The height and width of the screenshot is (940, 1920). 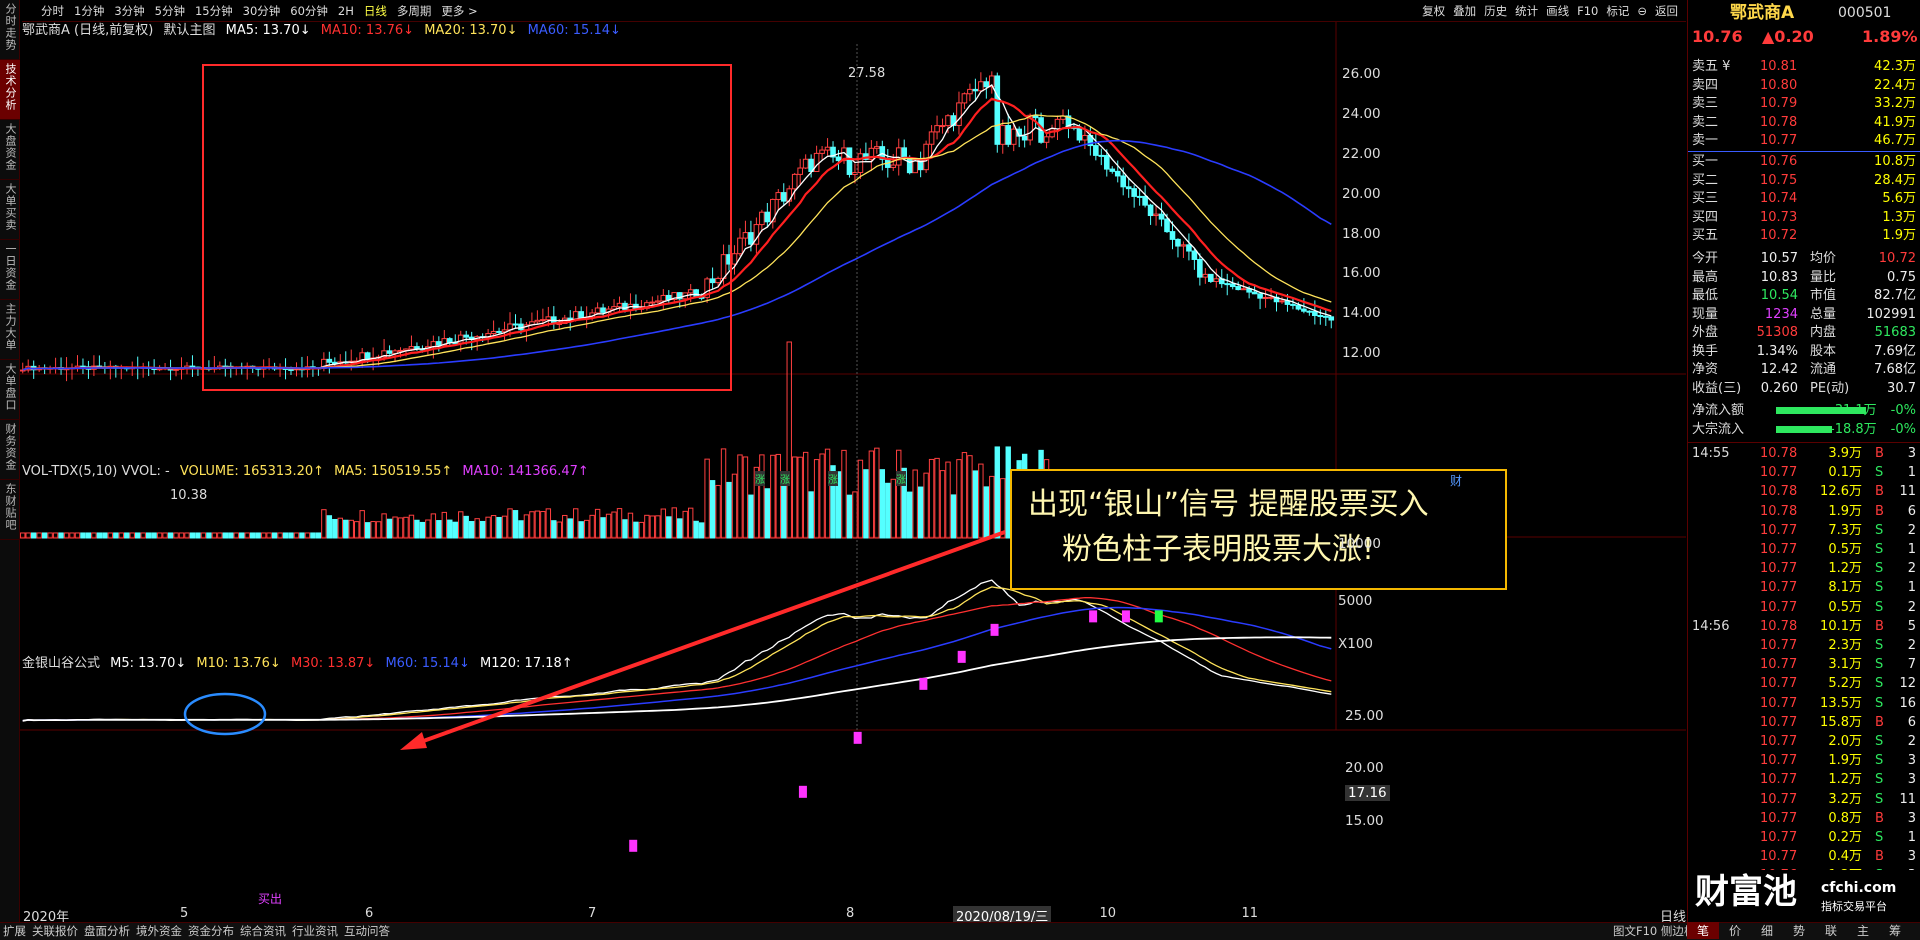 I want to click on bid-price: 10.73, so click(x=1778, y=218).